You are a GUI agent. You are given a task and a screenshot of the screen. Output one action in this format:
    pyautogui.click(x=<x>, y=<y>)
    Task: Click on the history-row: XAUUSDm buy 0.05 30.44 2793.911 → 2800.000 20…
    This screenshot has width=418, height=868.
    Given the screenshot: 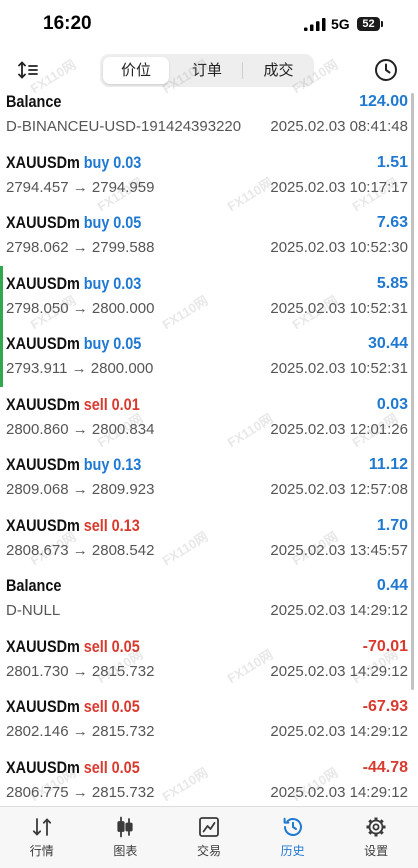 What is the action you would take?
    pyautogui.click(x=209, y=356)
    